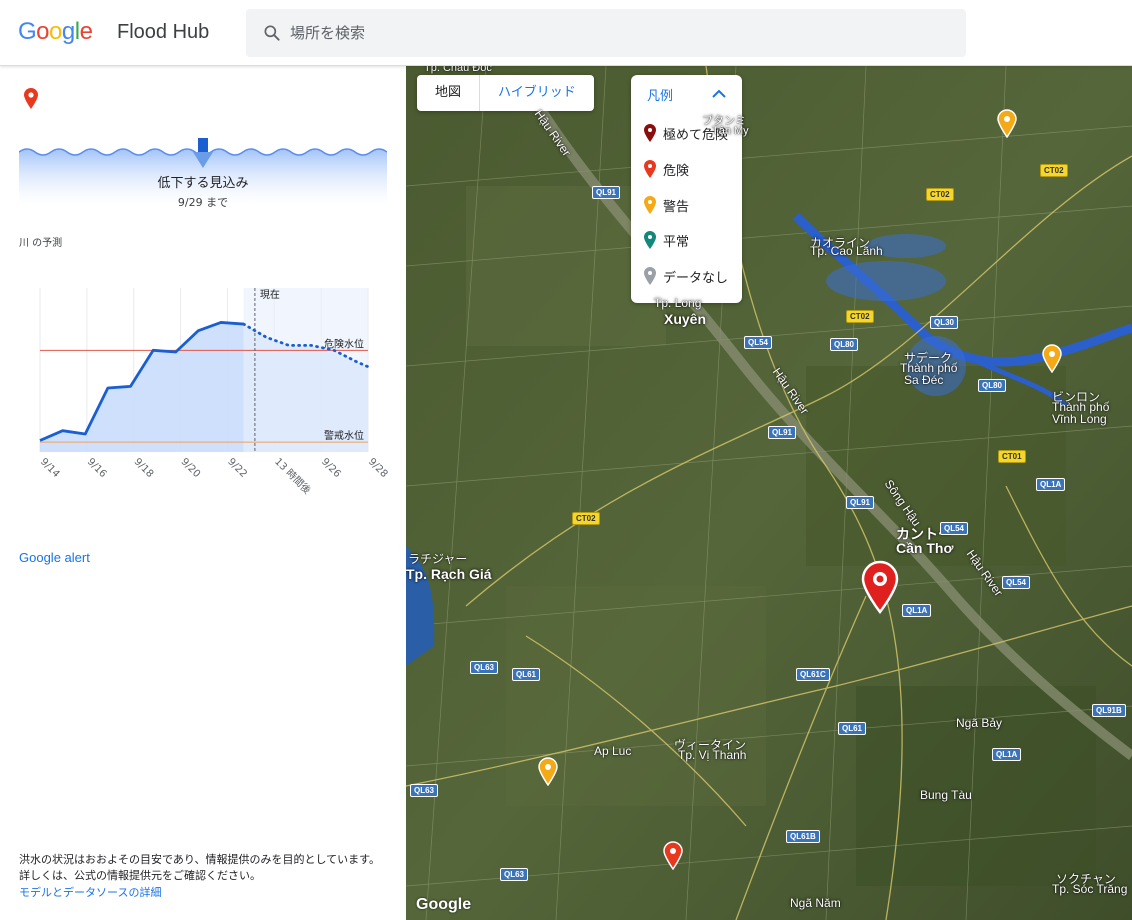 This screenshot has width=1132, height=920. What do you see at coordinates (925, 548) in the screenshot?
I see `map-place-label: Cần Thơ` at bounding box center [925, 548].